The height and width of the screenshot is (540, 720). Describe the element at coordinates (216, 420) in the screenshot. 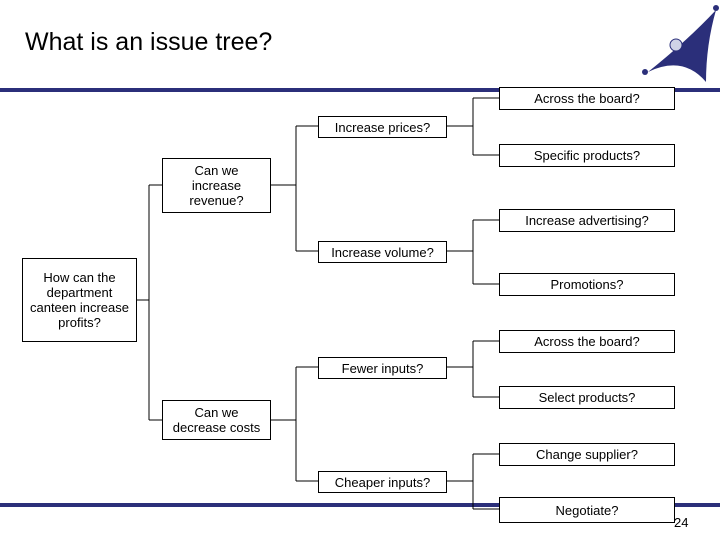

I see `costs-node: Can we decrease costs` at that location.